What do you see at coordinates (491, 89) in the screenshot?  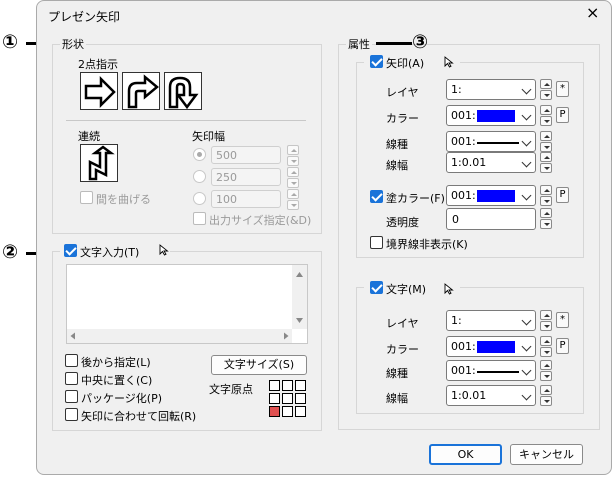 I see `arrow-layer-select: 1:` at bounding box center [491, 89].